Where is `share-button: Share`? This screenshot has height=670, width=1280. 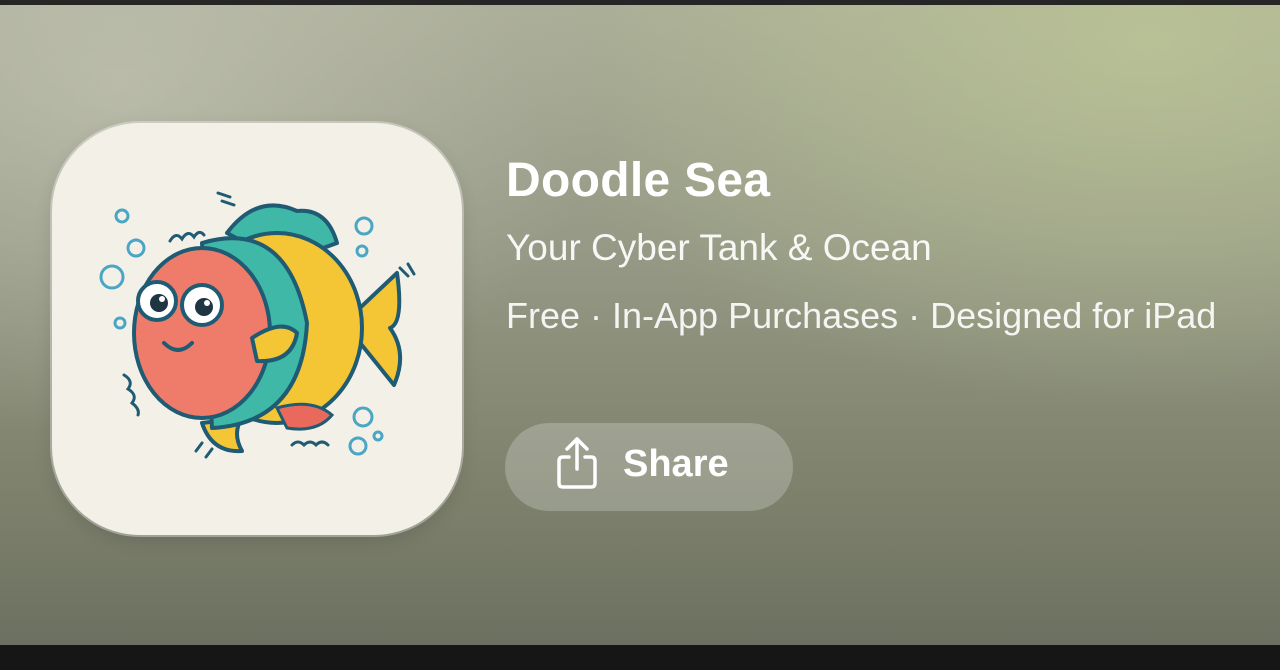 share-button: Share is located at coordinates (649, 467).